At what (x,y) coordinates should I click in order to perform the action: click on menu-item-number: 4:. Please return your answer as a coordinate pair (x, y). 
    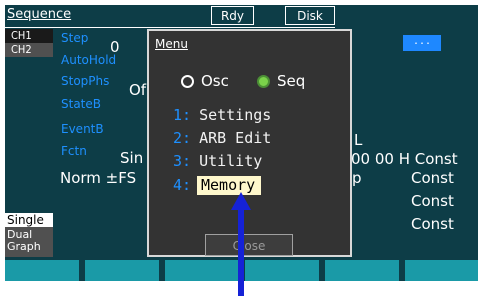
    Looking at the image, I should click on (182, 185).